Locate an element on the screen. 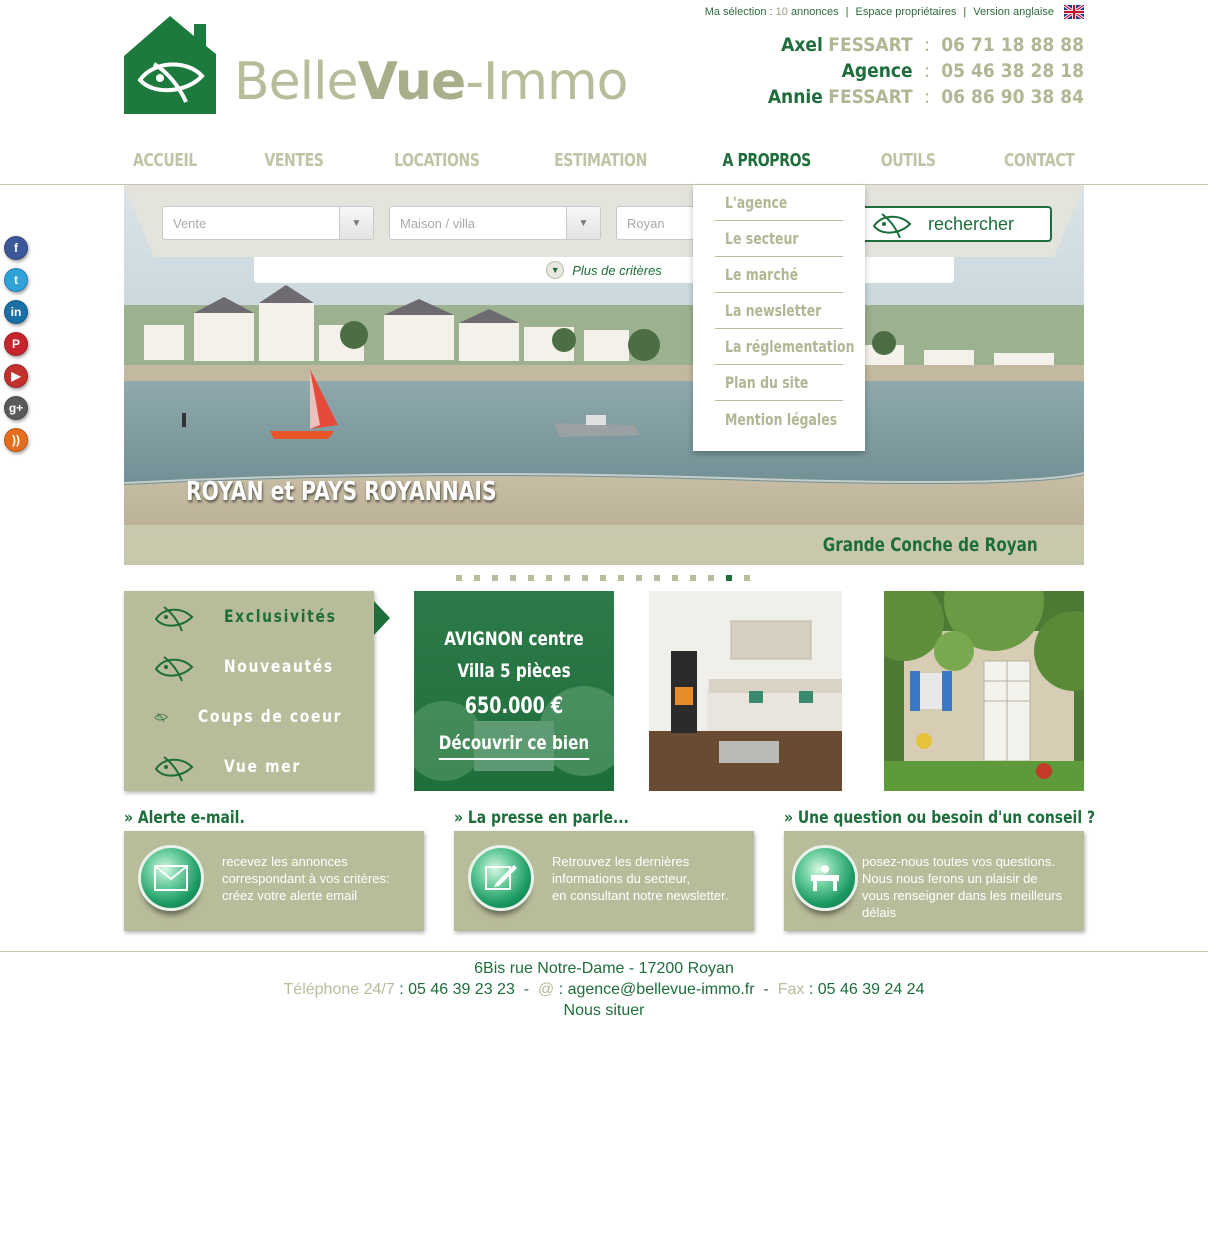 The image size is (1208, 1234). more-criteria-label: Plus de critères is located at coordinates (617, 270).